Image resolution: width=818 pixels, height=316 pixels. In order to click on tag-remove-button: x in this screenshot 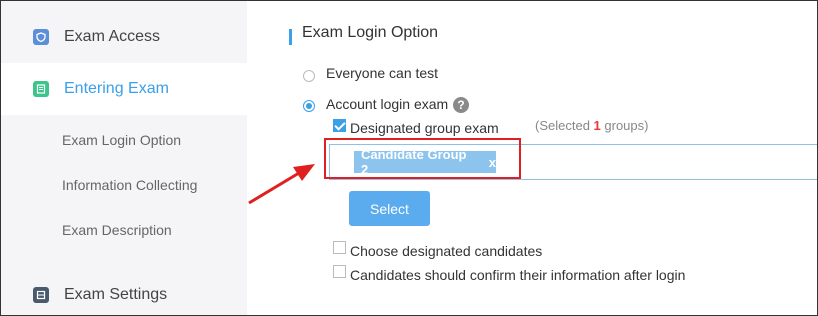, I will do `click(492, 162)`.